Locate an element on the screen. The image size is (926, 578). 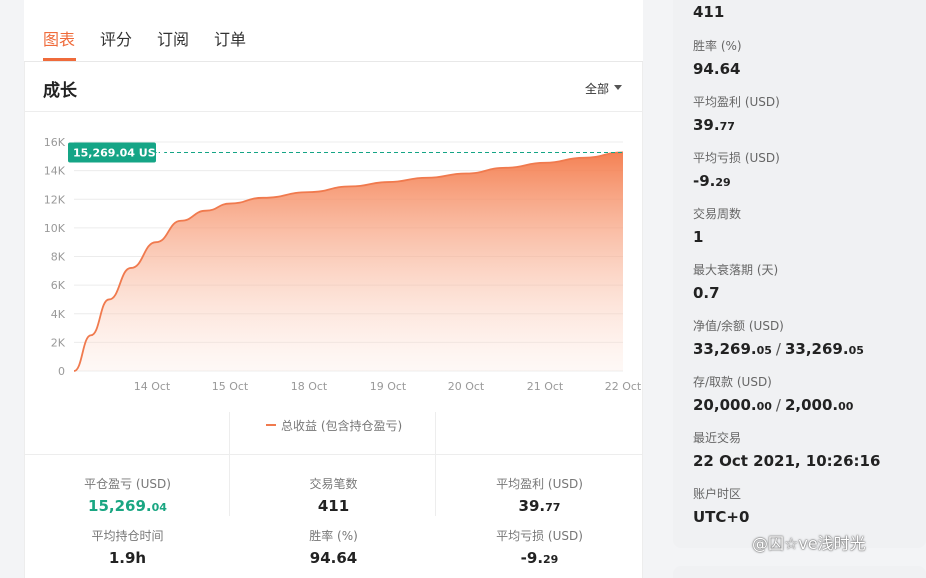
stat-value: 94.64 is located at coordinates (333, 558).